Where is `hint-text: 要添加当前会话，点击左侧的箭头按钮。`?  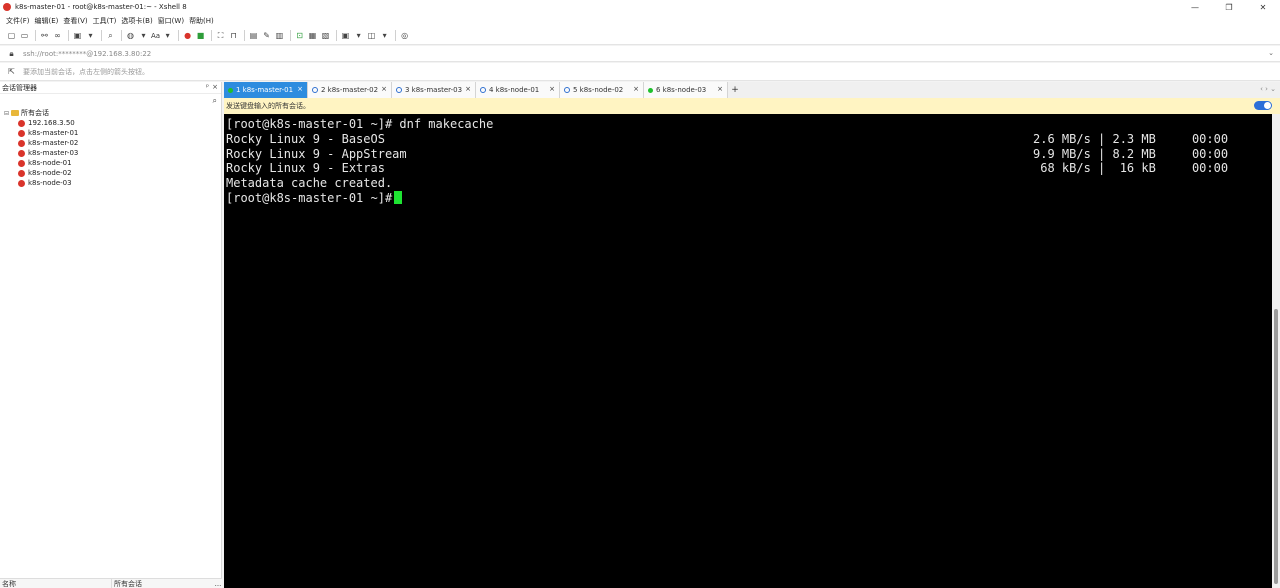
hint-text: 要添加当前会话，点击左侧的箭头按钮。 is located at coordinates (86, 71).